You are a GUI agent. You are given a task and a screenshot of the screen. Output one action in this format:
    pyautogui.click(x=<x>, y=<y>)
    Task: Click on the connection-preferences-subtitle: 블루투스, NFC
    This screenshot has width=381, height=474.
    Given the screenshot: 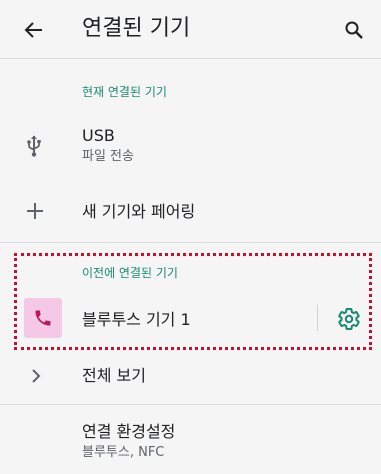 What is the action you would take?
    pyautogui.click(x=123, y=452)
    